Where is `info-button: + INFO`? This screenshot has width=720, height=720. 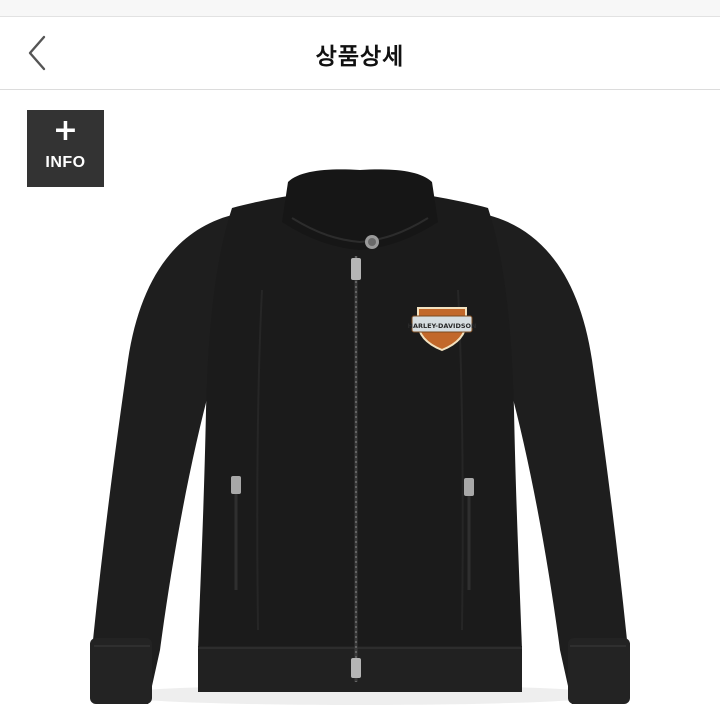
info-button: + INFO is located at coordinates (65, 148).